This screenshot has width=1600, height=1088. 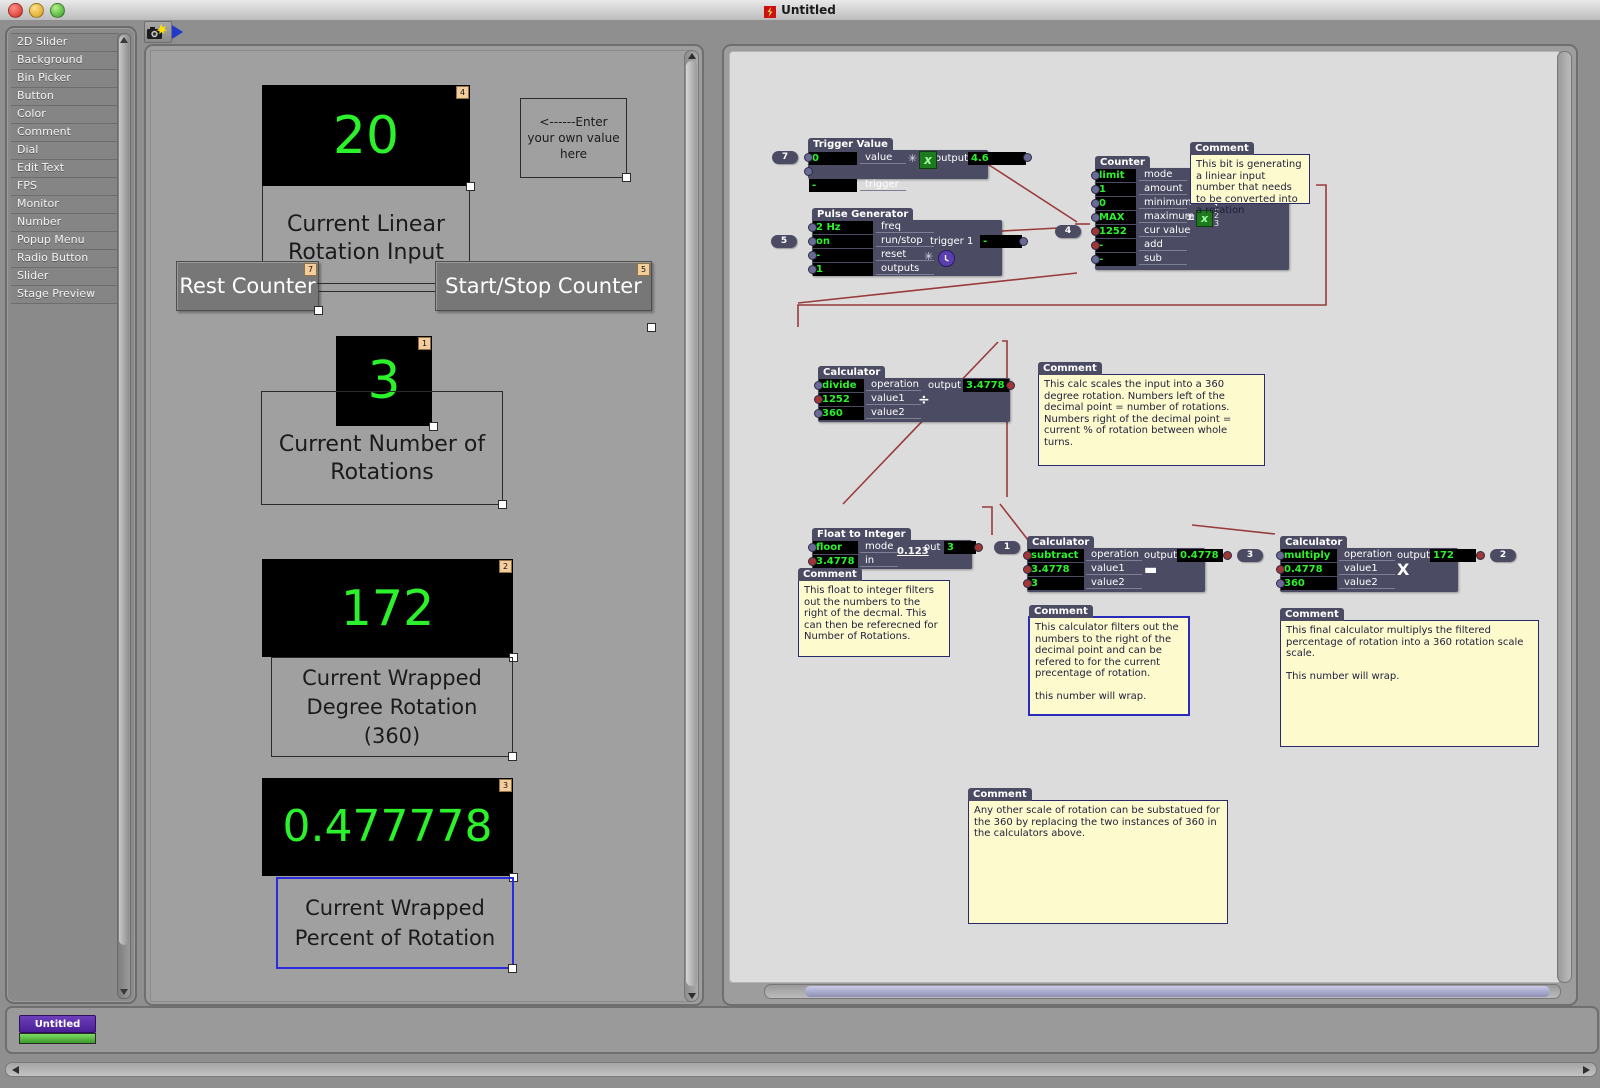 What do you see at coordinates (835, 561) in the screenshot?
I see `input-value-in: 3.4778` at bounding box center [835, 561].